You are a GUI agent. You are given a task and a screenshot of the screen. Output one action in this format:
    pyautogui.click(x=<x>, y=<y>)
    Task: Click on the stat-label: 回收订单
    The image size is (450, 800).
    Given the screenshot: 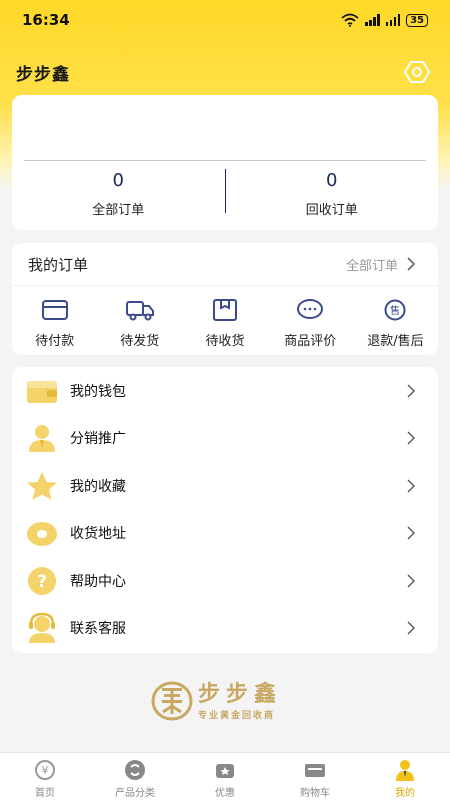 What is the action you would take?
    pyautogui.click(x=331, y=210)
    